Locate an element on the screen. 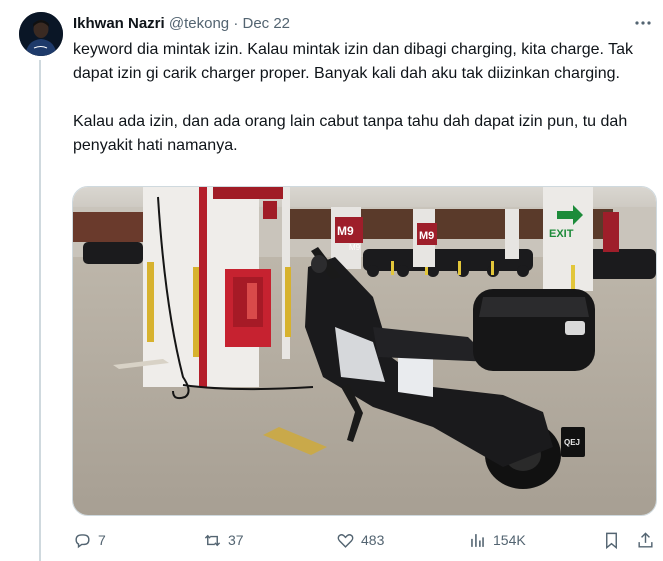  share-button is located at coordinates (645, 540).